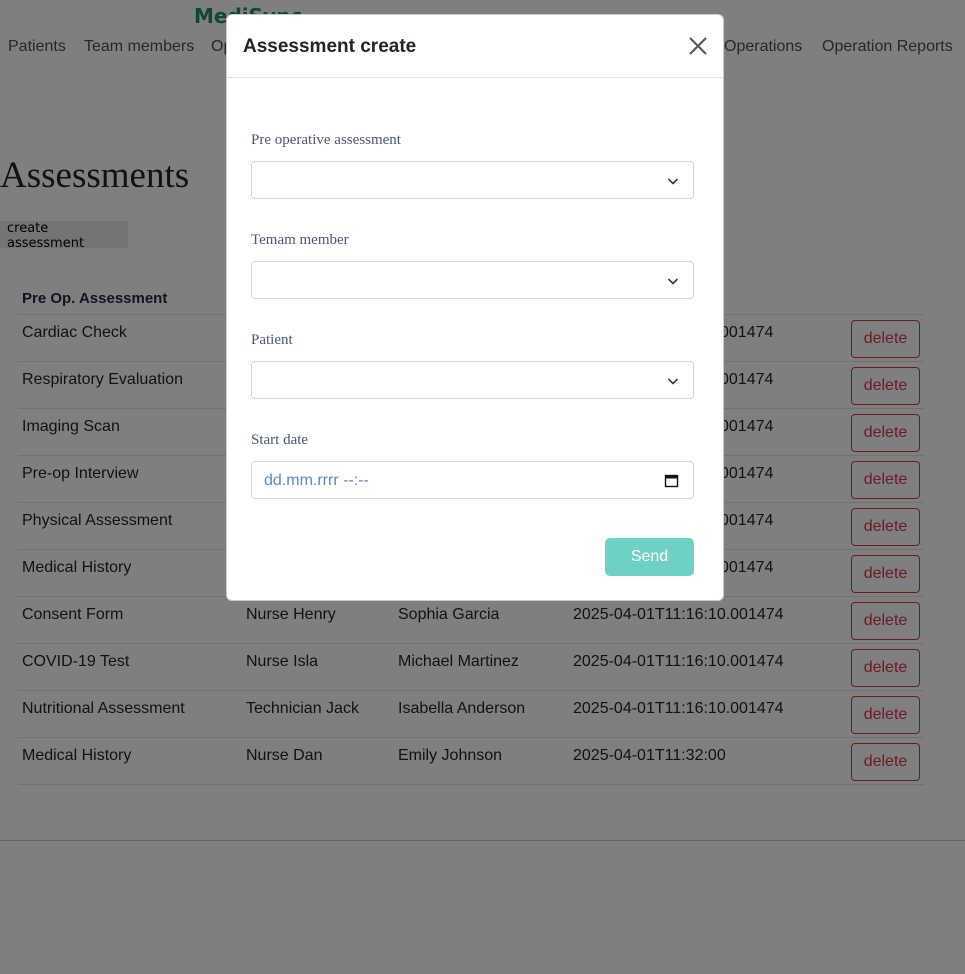 Image resolution: width=965 pixels, height=974 pixels. I want to click on start-date-placeholder: dd.mm.rrrr --:--, so click(316, 480).